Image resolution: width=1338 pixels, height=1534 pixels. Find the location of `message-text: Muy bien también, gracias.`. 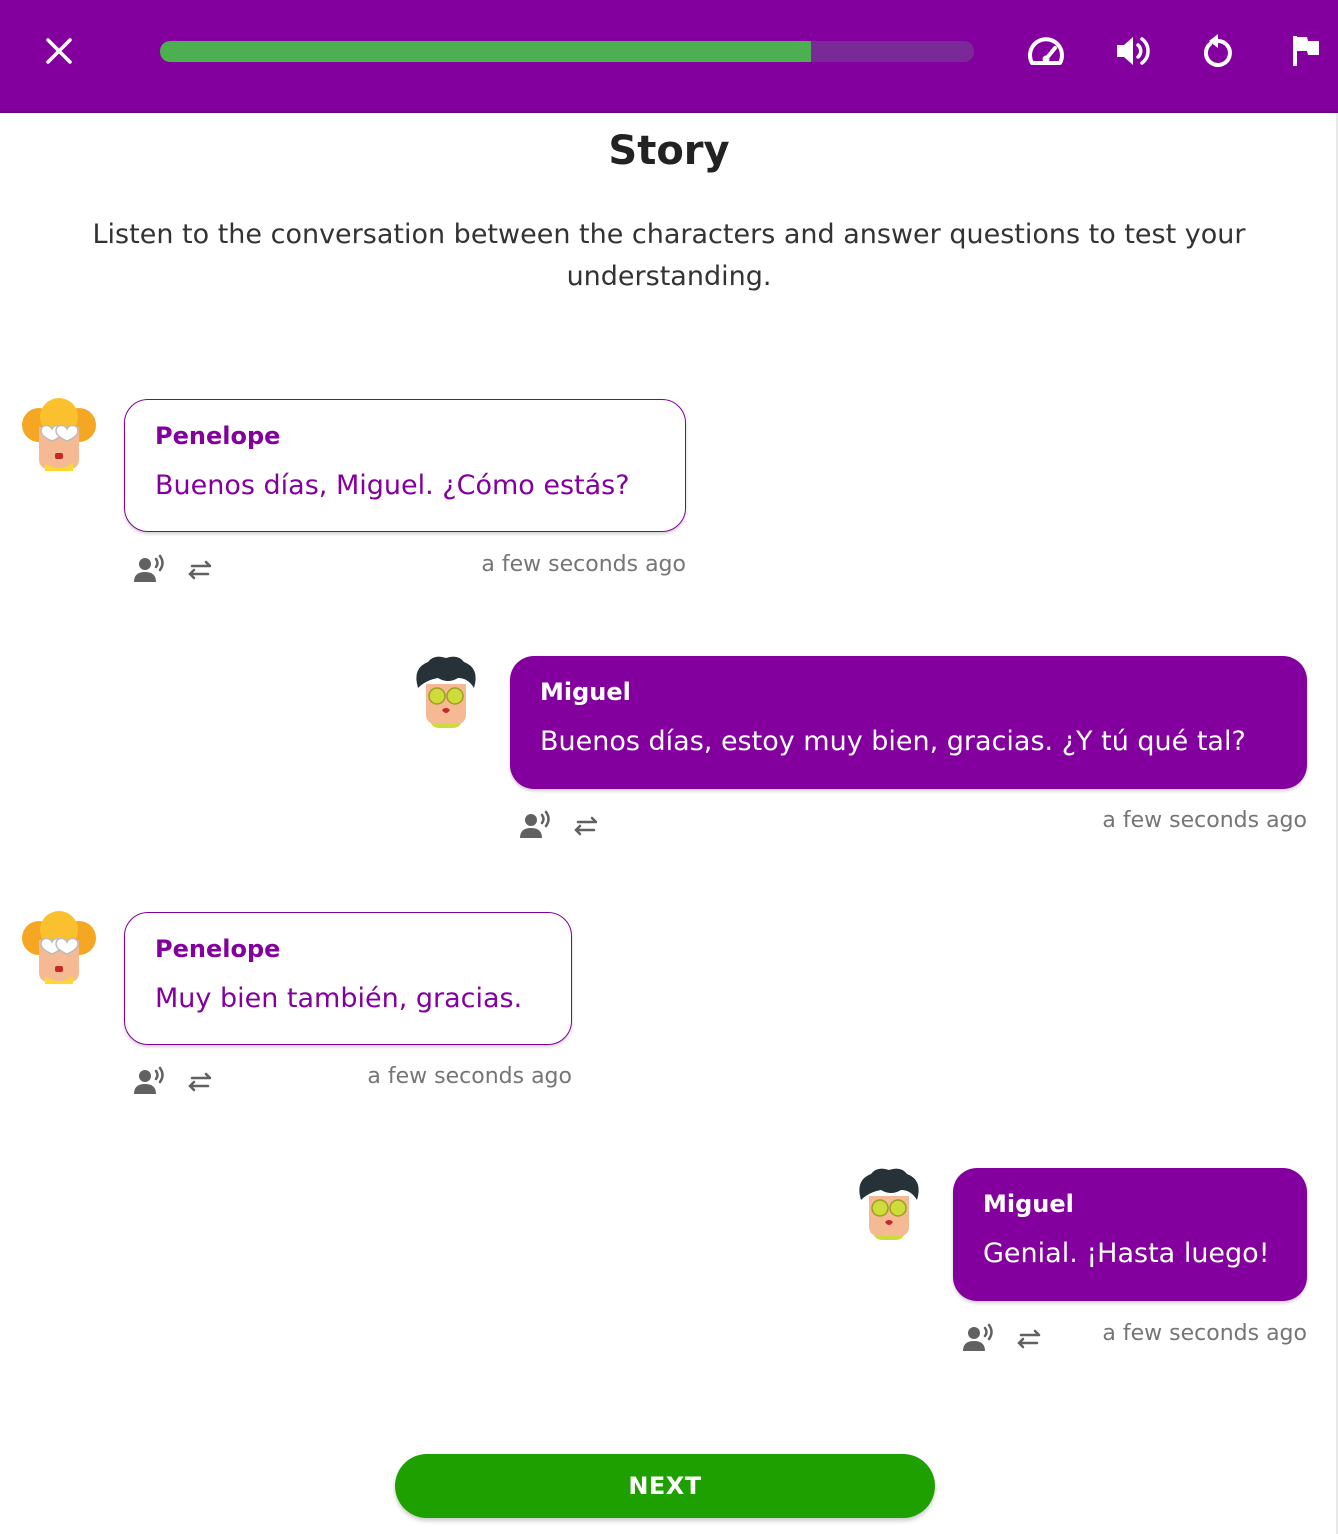

message-text: Muy bien también, gracias. is located at coordinates (348, 998).